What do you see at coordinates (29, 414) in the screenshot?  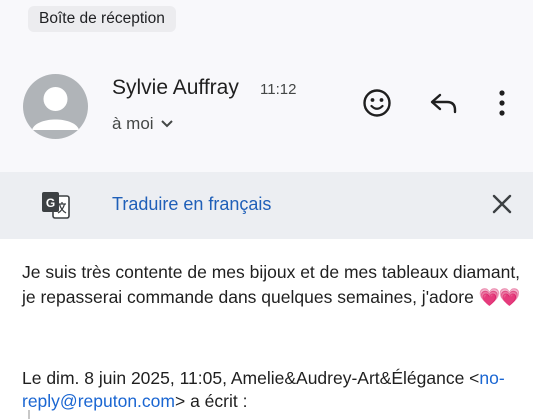 I see `quote-divider` at bounding box center [29, 414].